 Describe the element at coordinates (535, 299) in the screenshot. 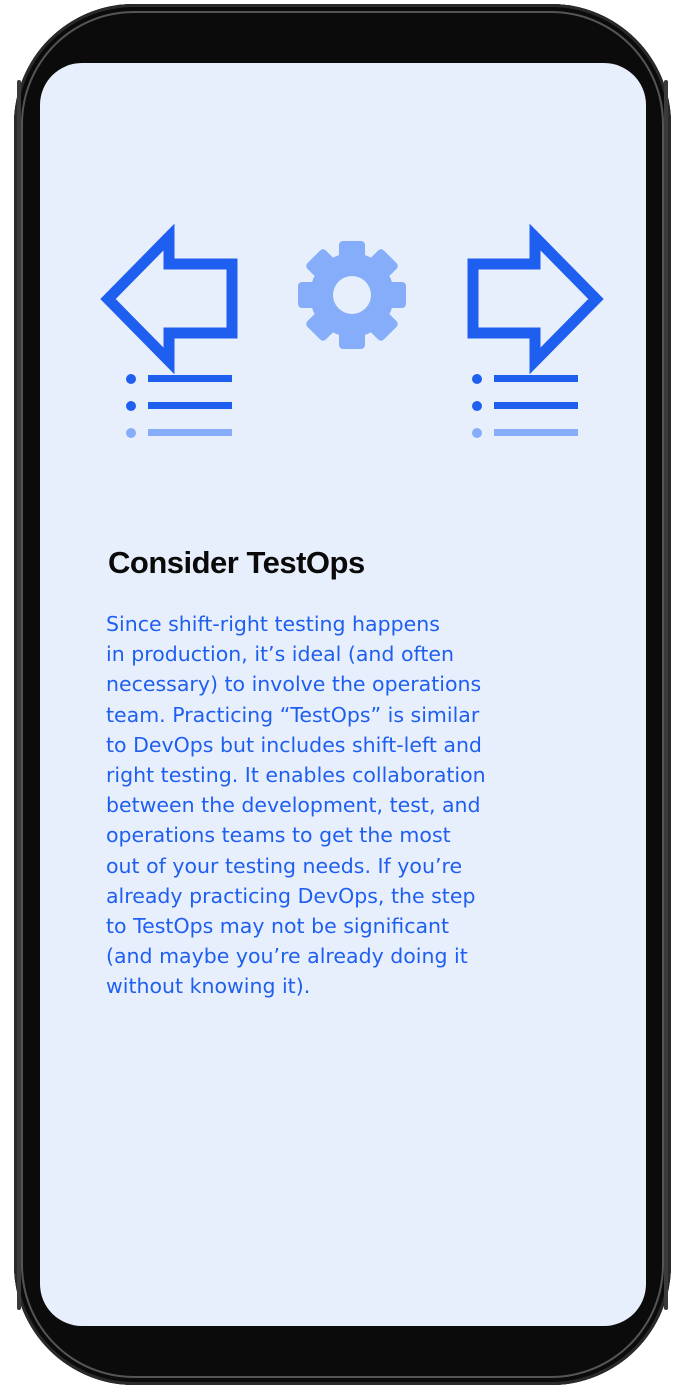

I see `arrow-right-icon` at that location.